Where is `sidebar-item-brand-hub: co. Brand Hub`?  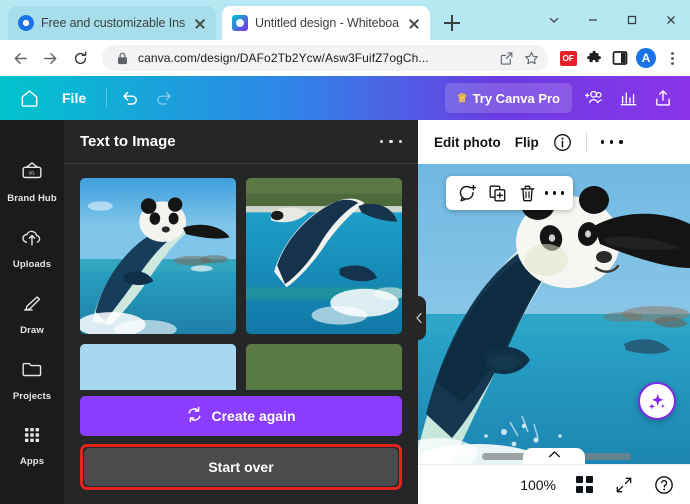 sidebar-item-brand-hub: co. Brand Hub is located at coordinates (32, 181).